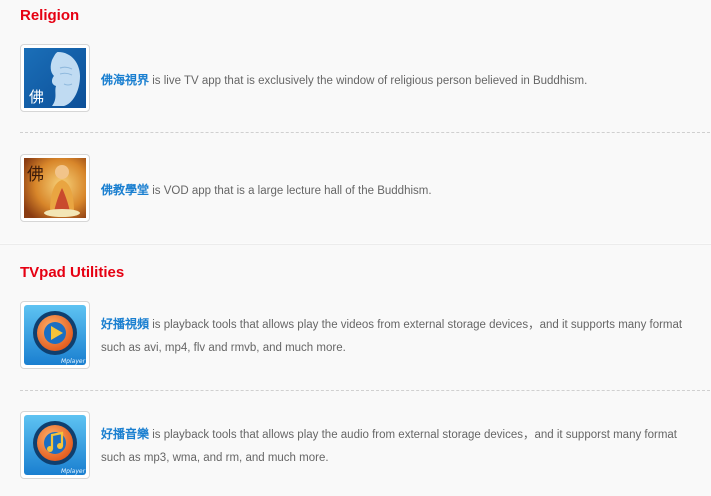 The image size is (711, 496). Describe the element at coordinates (55, 445) in the screenshot. I see `music-player-icon: Mplayer` at that location.